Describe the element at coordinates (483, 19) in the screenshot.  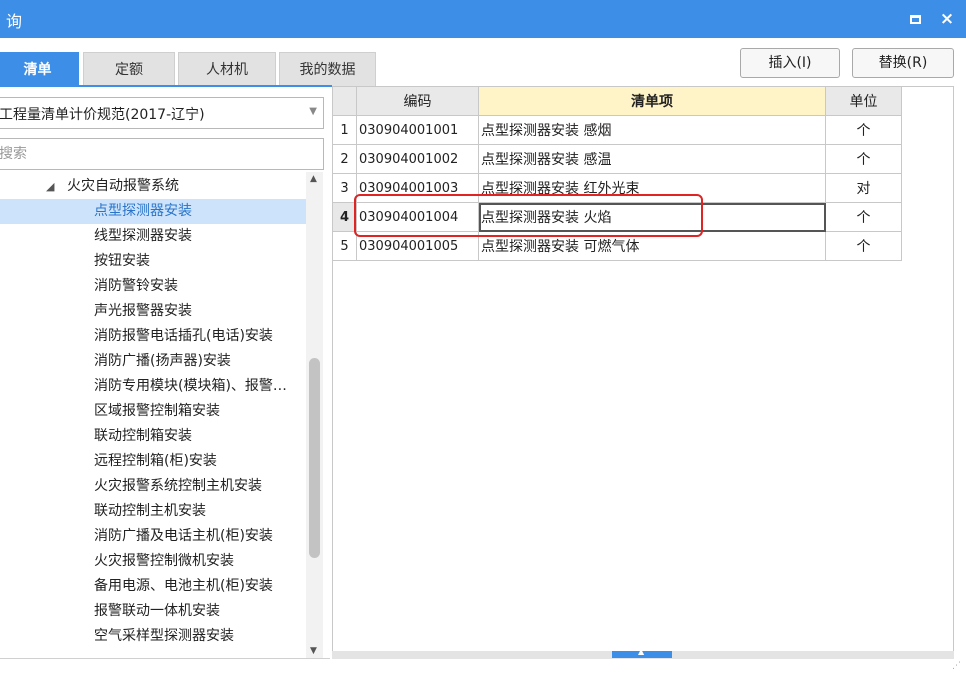
I see `title-bar: 询 ×` at that location.